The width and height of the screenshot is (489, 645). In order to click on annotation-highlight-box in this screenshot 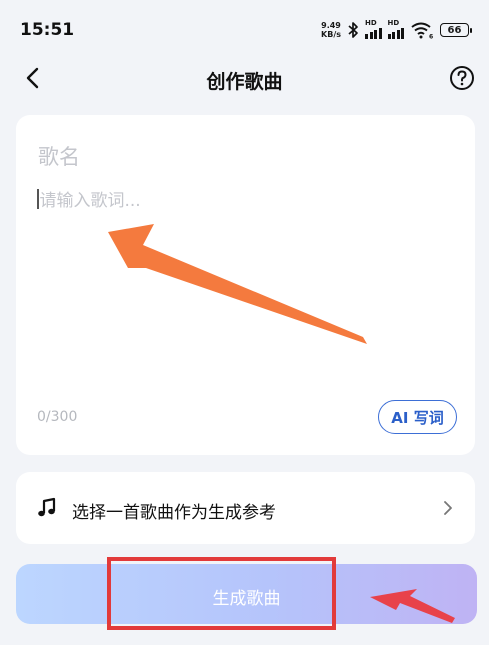, I will do `click(221, 593)`.